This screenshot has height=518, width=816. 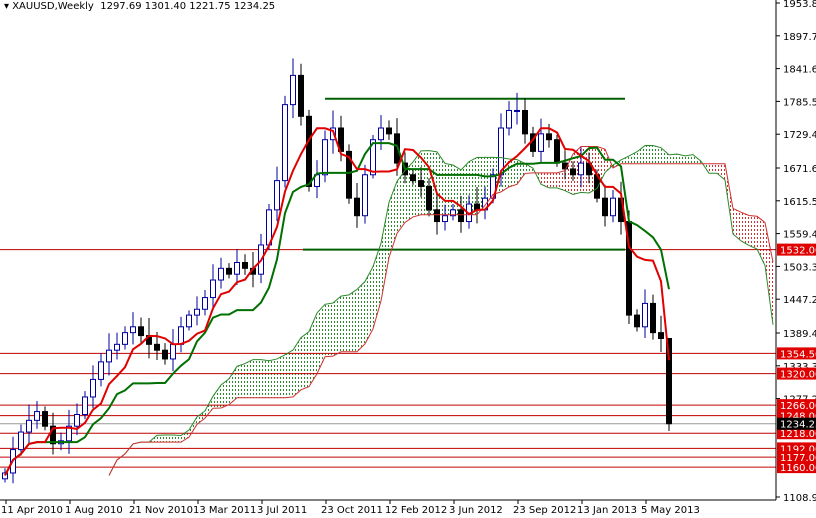 What do you see at coordinates (224, 510) in the screenshot?
I see `date-label: 13 Mar 2011` at bounding box center [224, 510].